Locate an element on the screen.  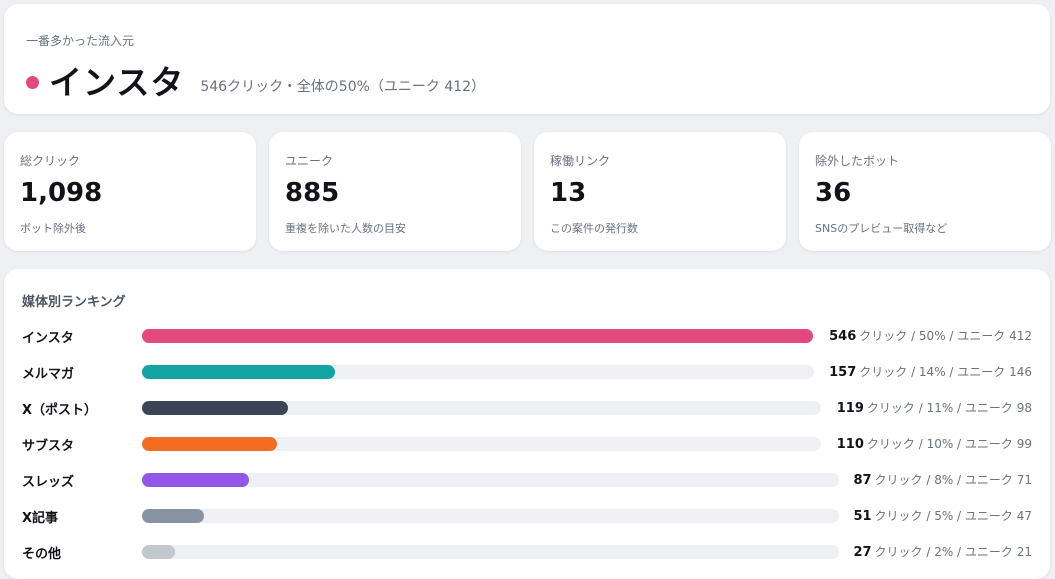
ranking-row: サブスタ 110 クリック / 10% / ユニーク 99 is located at coordinates (527, 444).